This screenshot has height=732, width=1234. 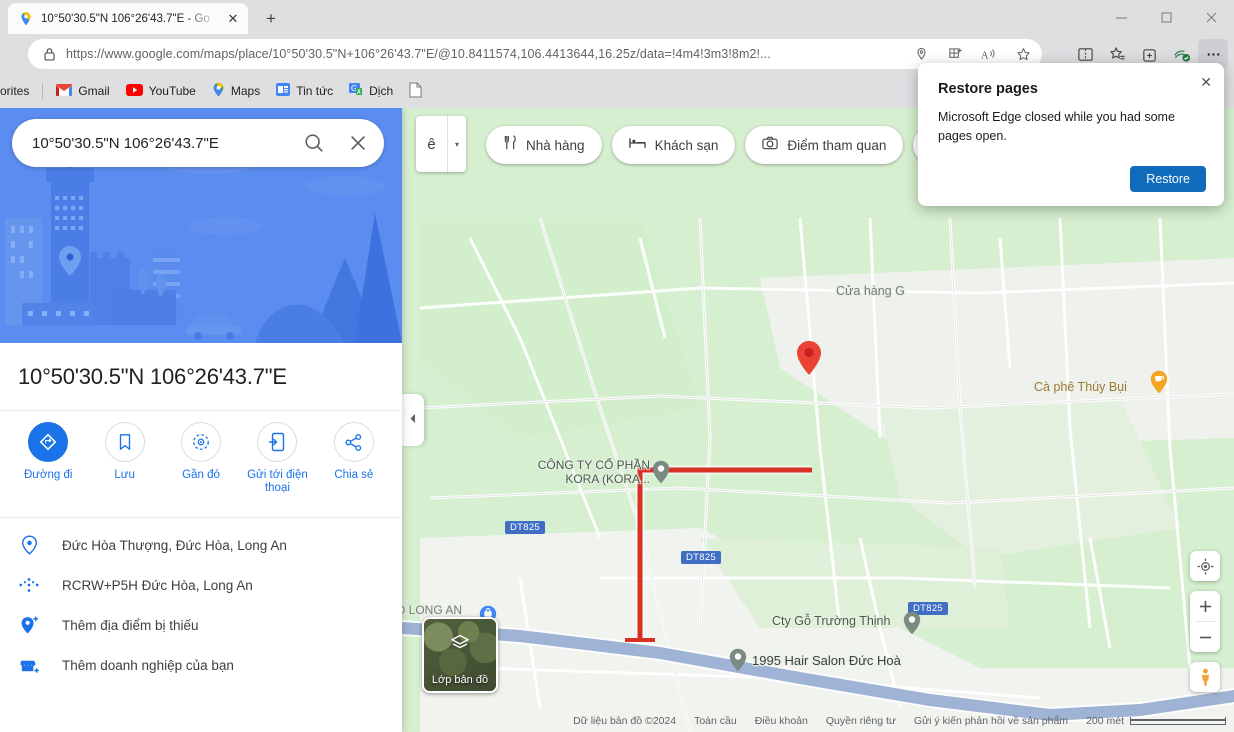 I want to click on info-label: Đức Hòa Thượng, Đức Hòa, Long An, so click(x=174, y=545).